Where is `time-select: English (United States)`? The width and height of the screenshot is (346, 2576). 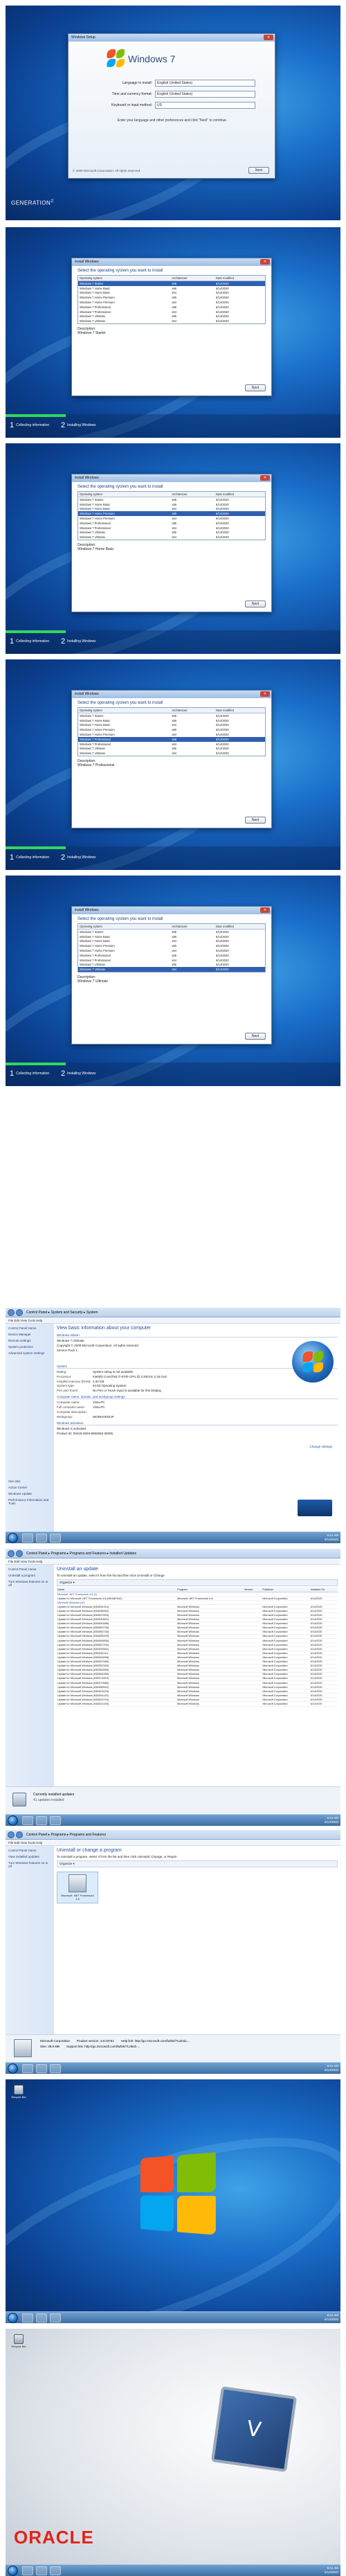 time-select: English (United States) is located at coordinates (205, 94).